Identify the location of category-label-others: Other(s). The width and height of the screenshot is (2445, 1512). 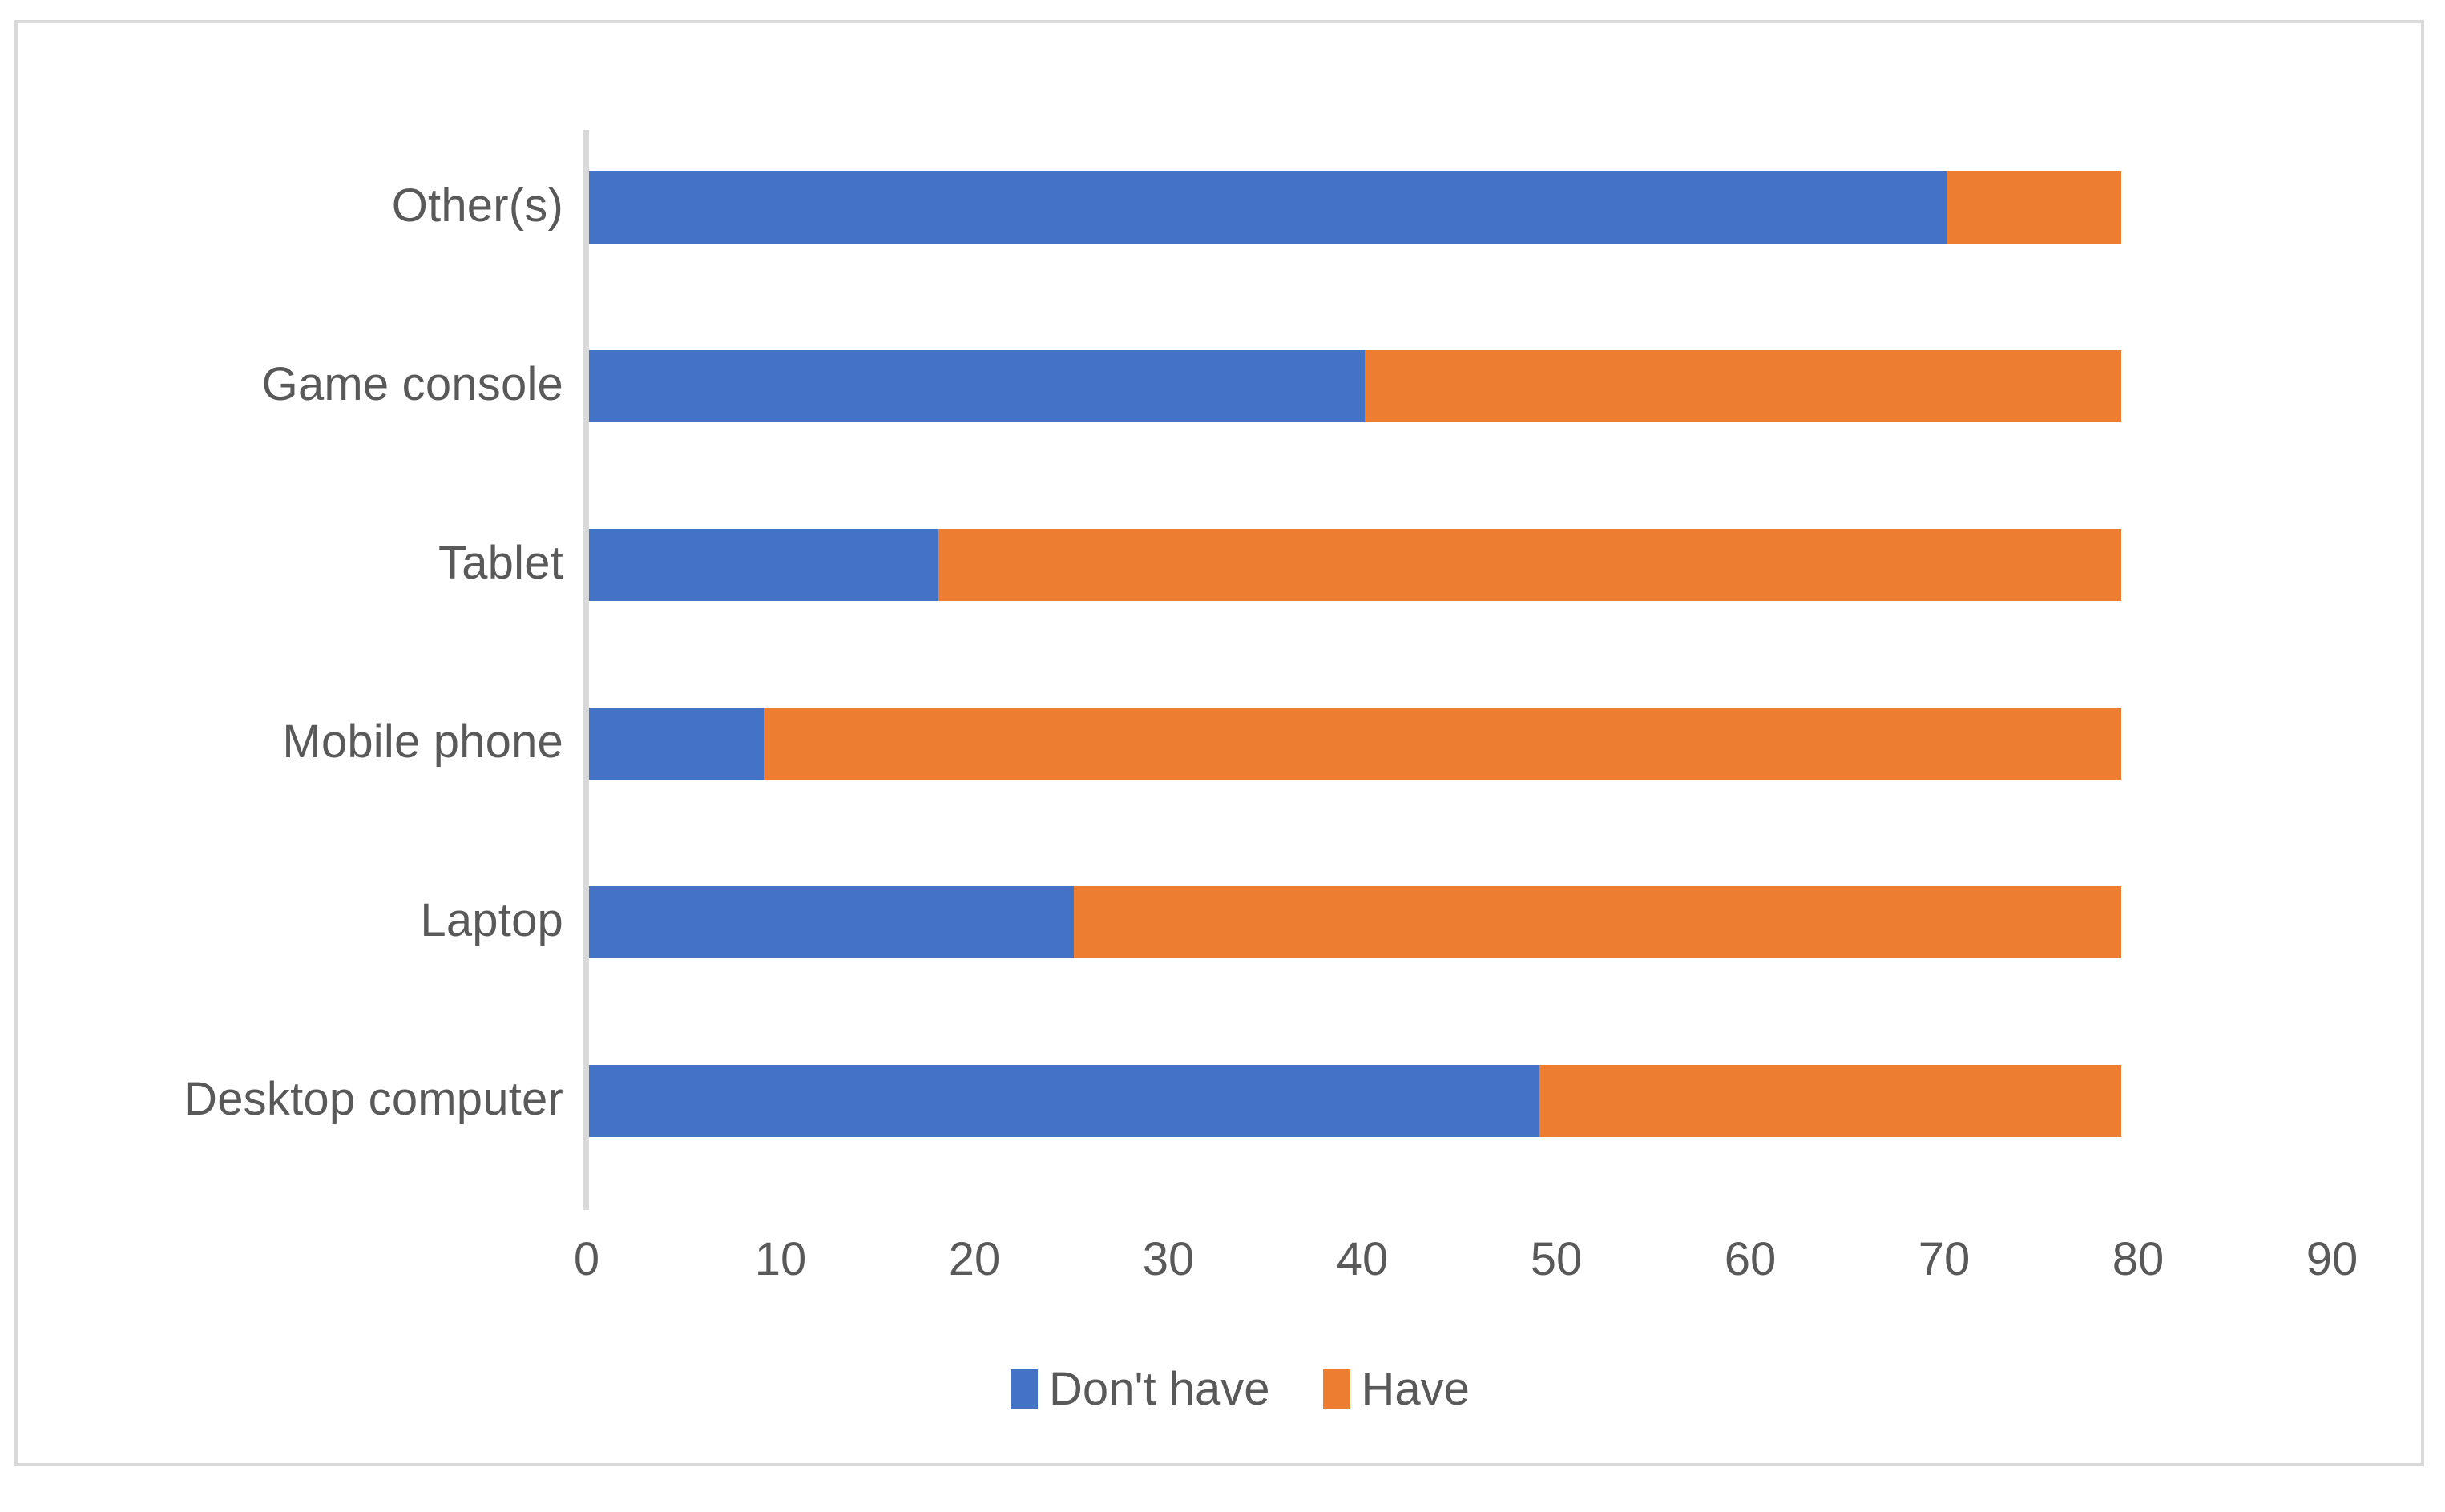
(477, 206).